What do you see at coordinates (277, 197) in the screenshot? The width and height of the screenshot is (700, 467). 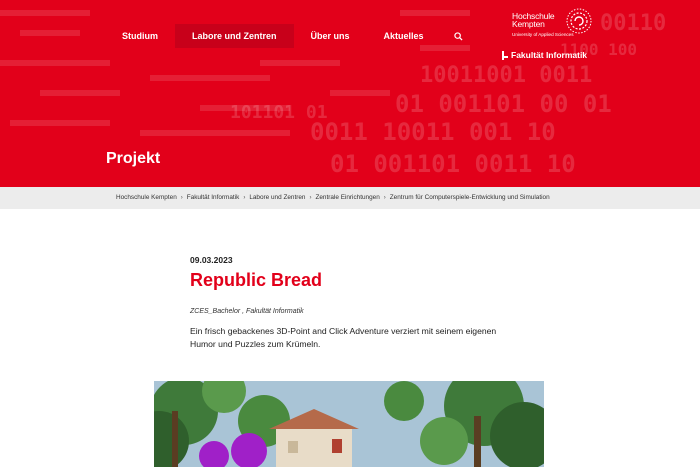 I see `breadcrumb-item-labore-und-zentren: Labore und Zentren` at bounding box center [277, 197].